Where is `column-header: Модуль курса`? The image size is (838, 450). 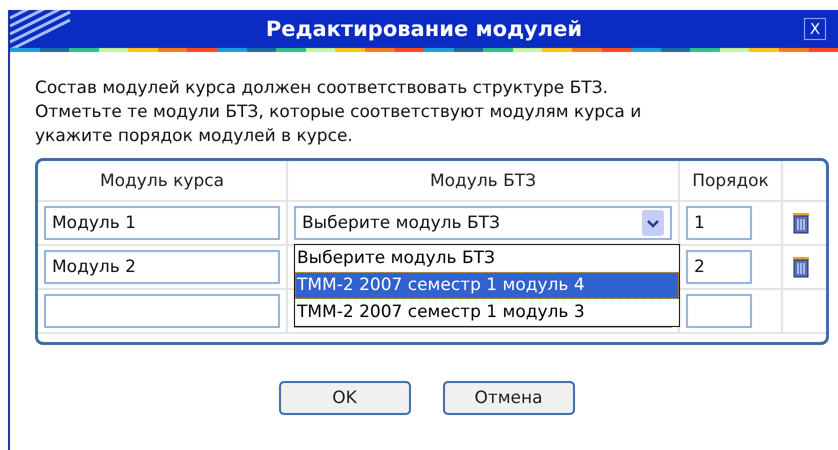
column-header: Модуль курса is located at coordinates (163, 180).